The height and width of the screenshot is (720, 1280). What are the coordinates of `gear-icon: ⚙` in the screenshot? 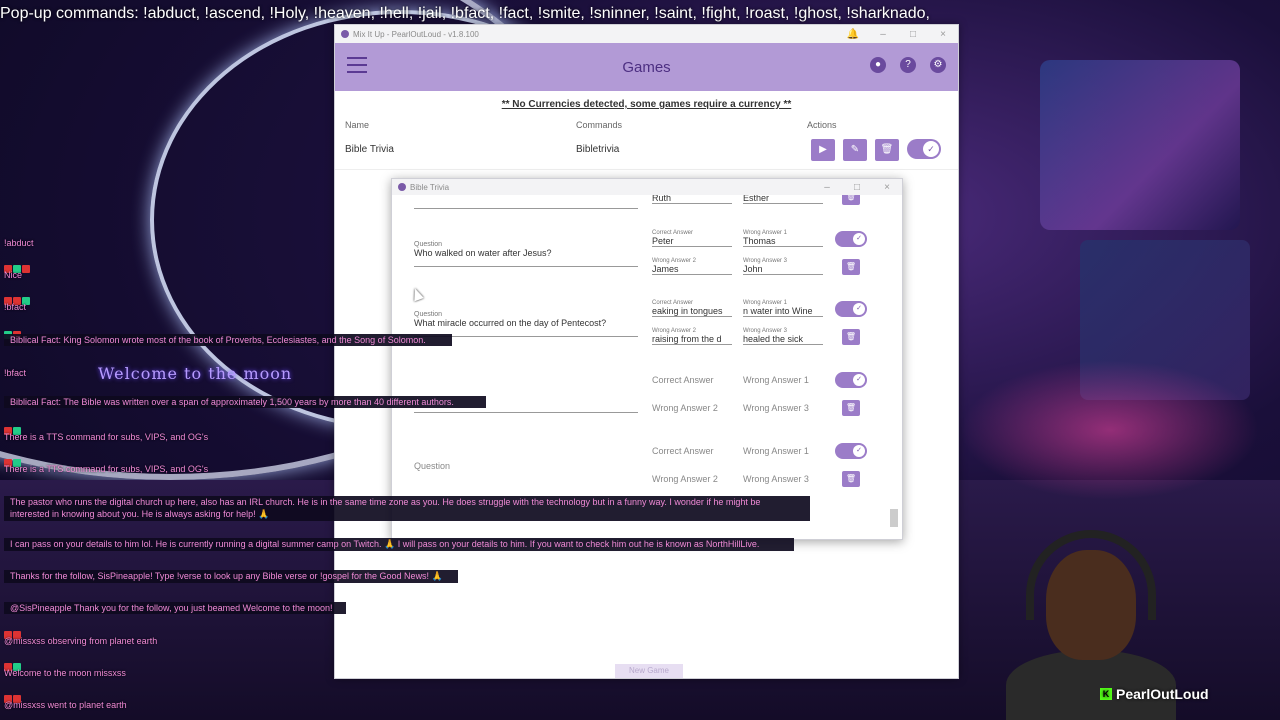 It's located at (938, 65).